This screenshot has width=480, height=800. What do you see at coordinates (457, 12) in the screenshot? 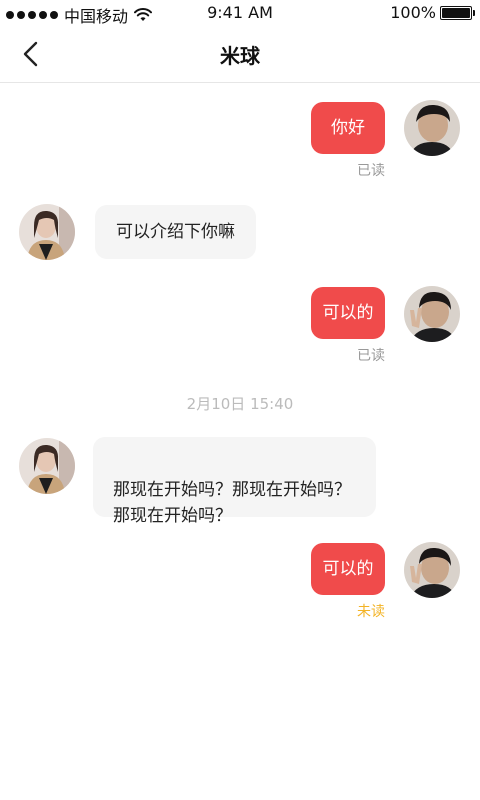
I see `battery-icon` at bounding box center [457, 12].